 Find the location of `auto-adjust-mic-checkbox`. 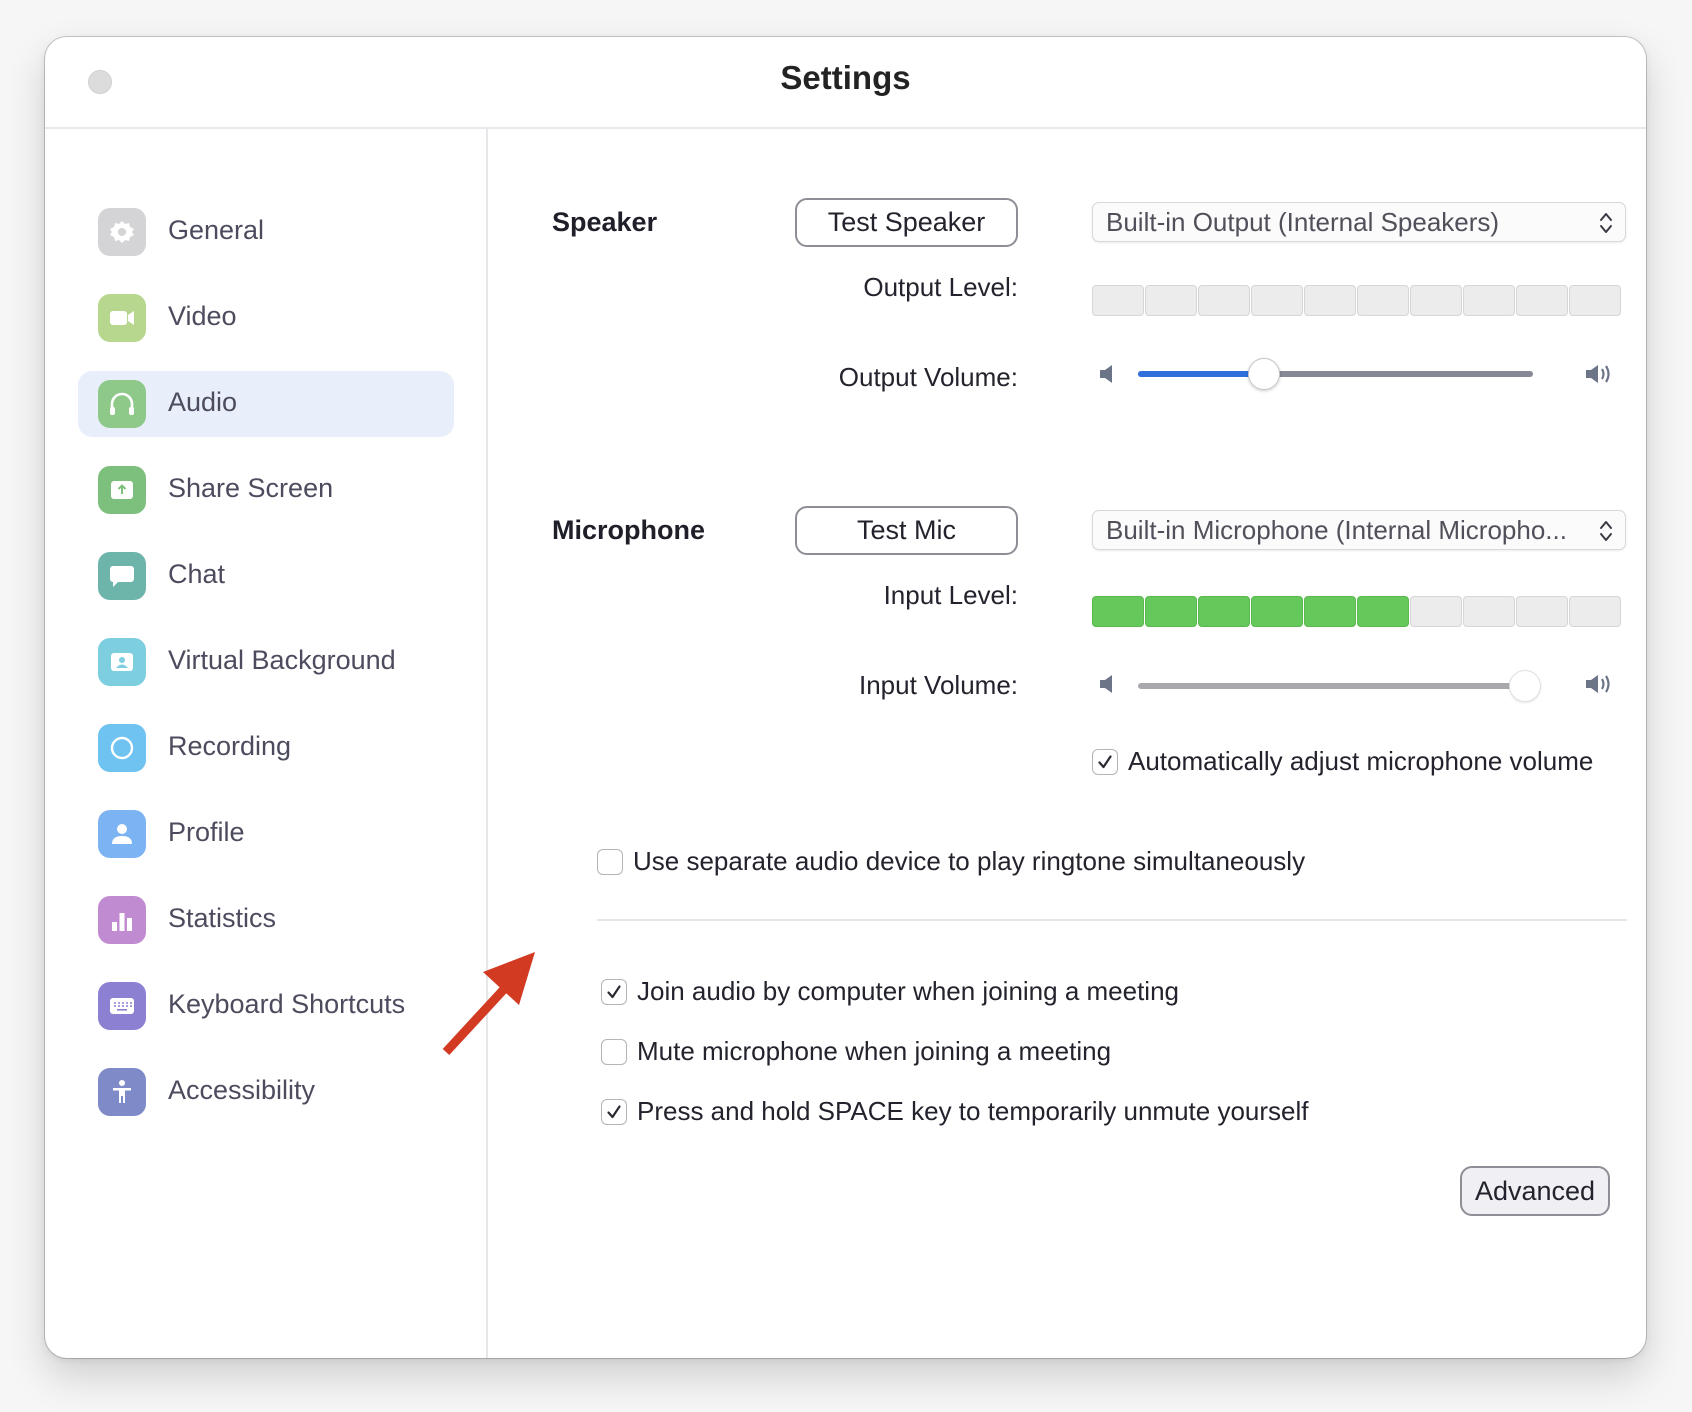

auto-adjust-mic-checkbox is located at coordinates (1105, 761).